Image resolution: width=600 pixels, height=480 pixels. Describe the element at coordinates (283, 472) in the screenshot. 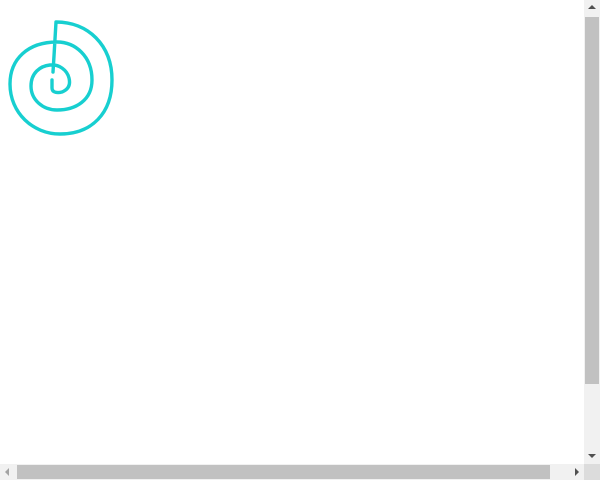

I see `horizontal-scroll-thumb` at that location.